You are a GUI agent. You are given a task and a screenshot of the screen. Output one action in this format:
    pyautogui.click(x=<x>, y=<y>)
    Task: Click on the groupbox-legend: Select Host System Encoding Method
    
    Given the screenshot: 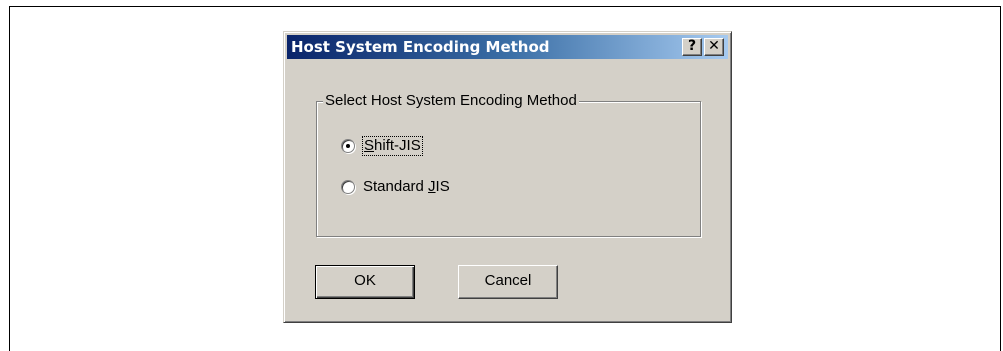 What is the action you would take?
    pyautogui.click(x=451, y=101)
    